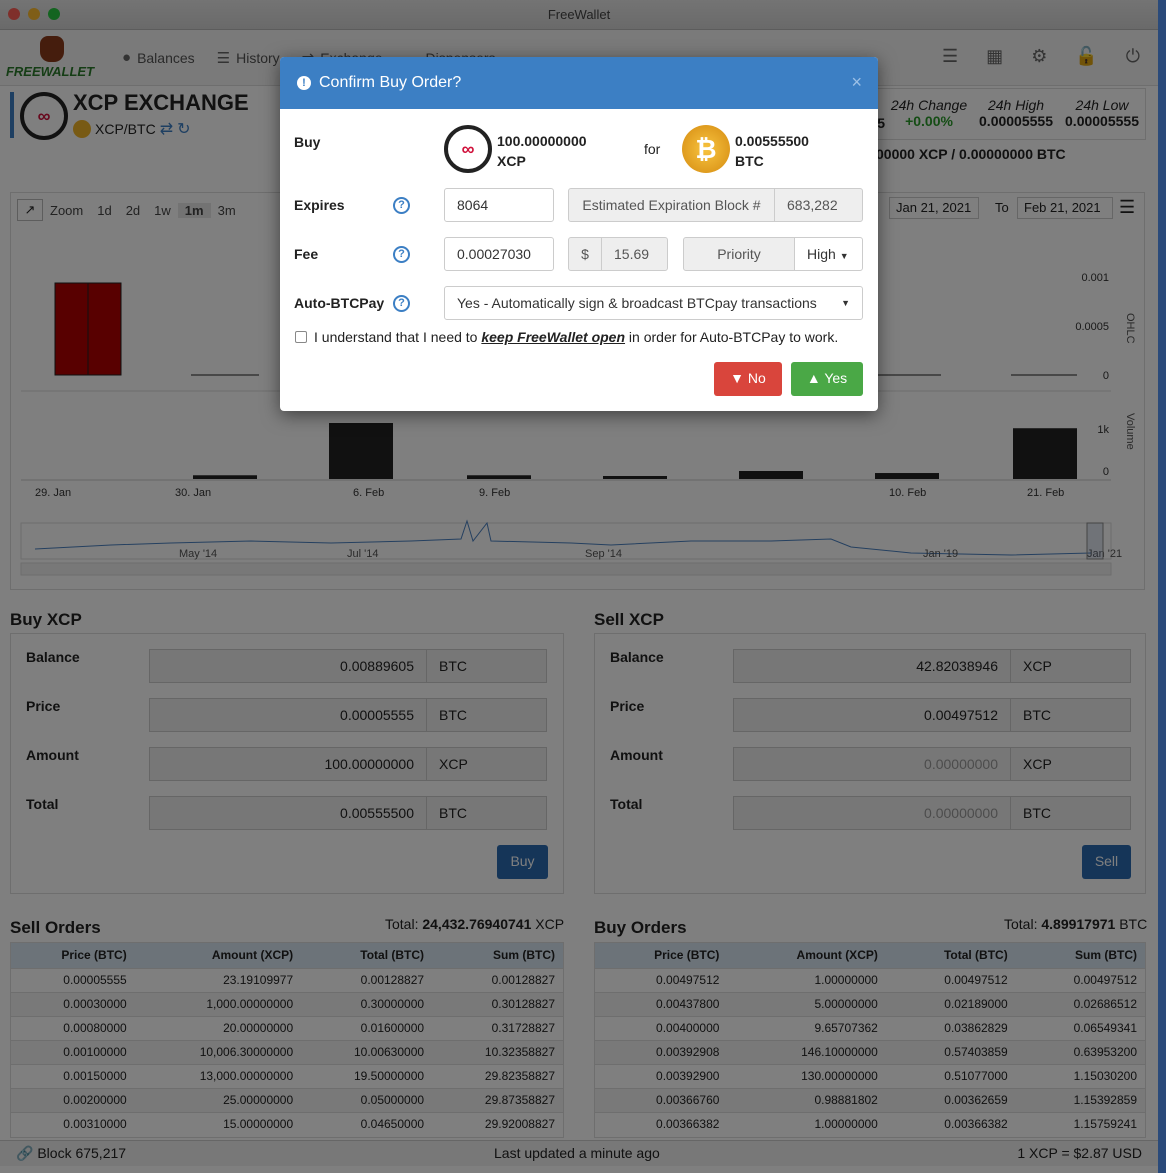  Describe the element at coordinates (319, 205) in the screenshot. I see `expires-label: Expires` at that location.